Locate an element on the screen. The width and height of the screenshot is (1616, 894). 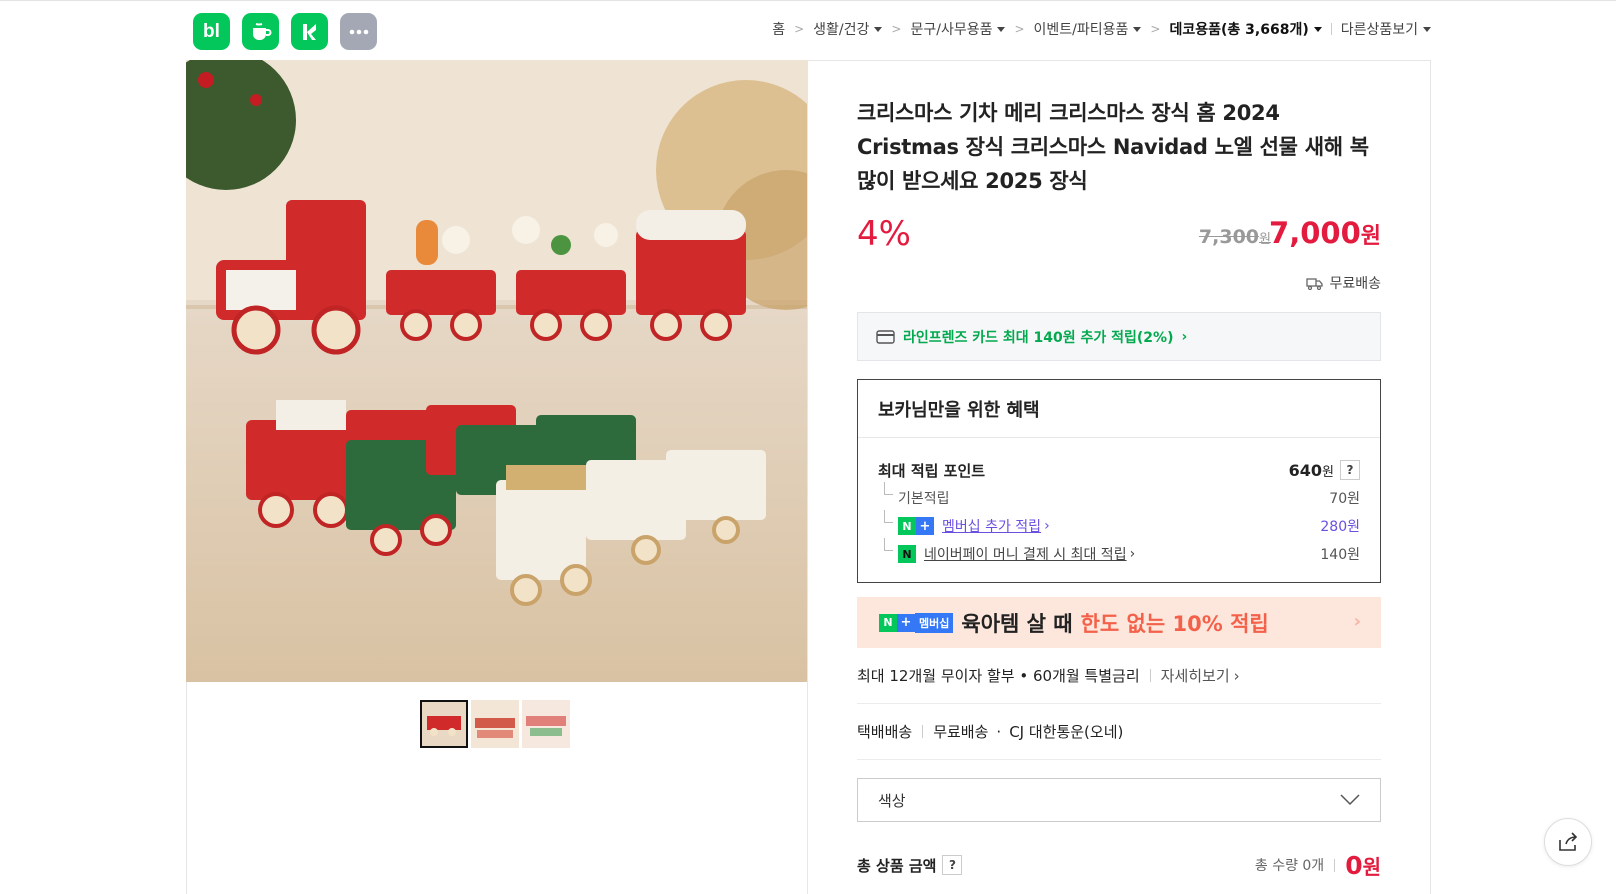
naverpay-points-value: 140원 is located at coordinates (1340, 555).